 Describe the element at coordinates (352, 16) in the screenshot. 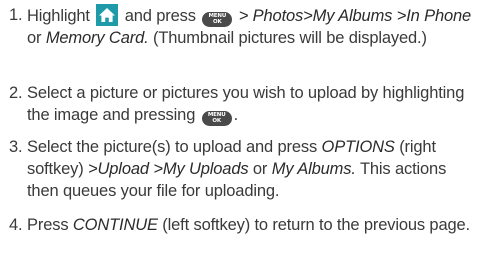

I see `menu-path-my-albums: My Albums` at that location.